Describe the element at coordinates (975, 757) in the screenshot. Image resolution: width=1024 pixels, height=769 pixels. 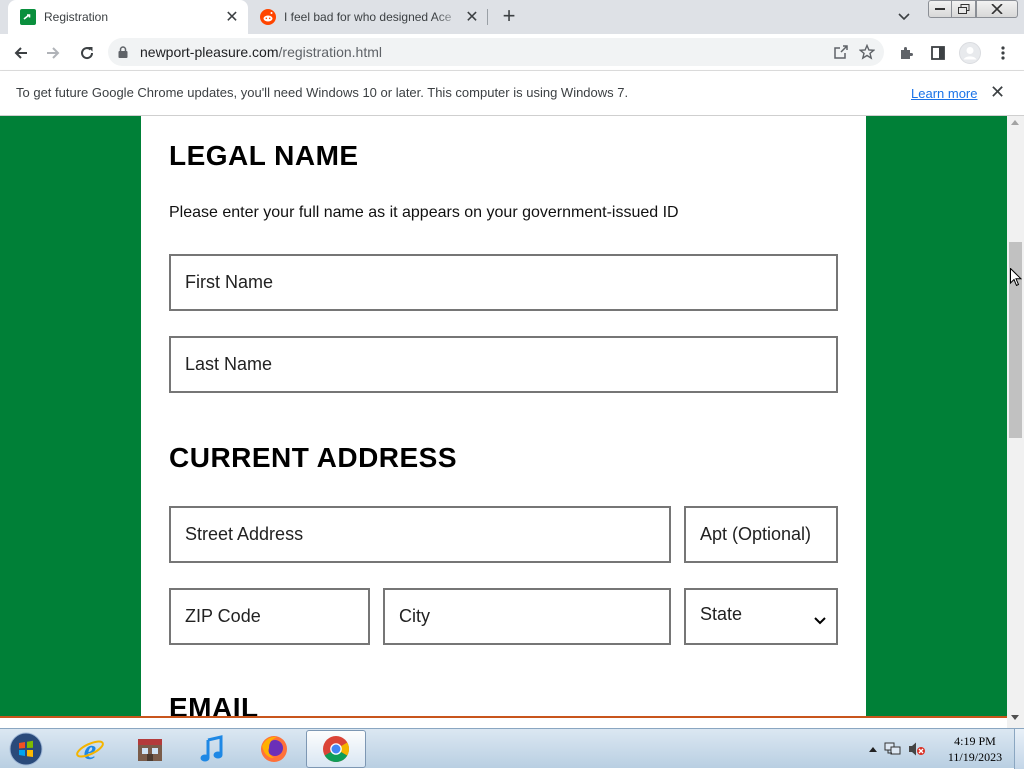
I see `clock-date: 11/19/2023` at that location.